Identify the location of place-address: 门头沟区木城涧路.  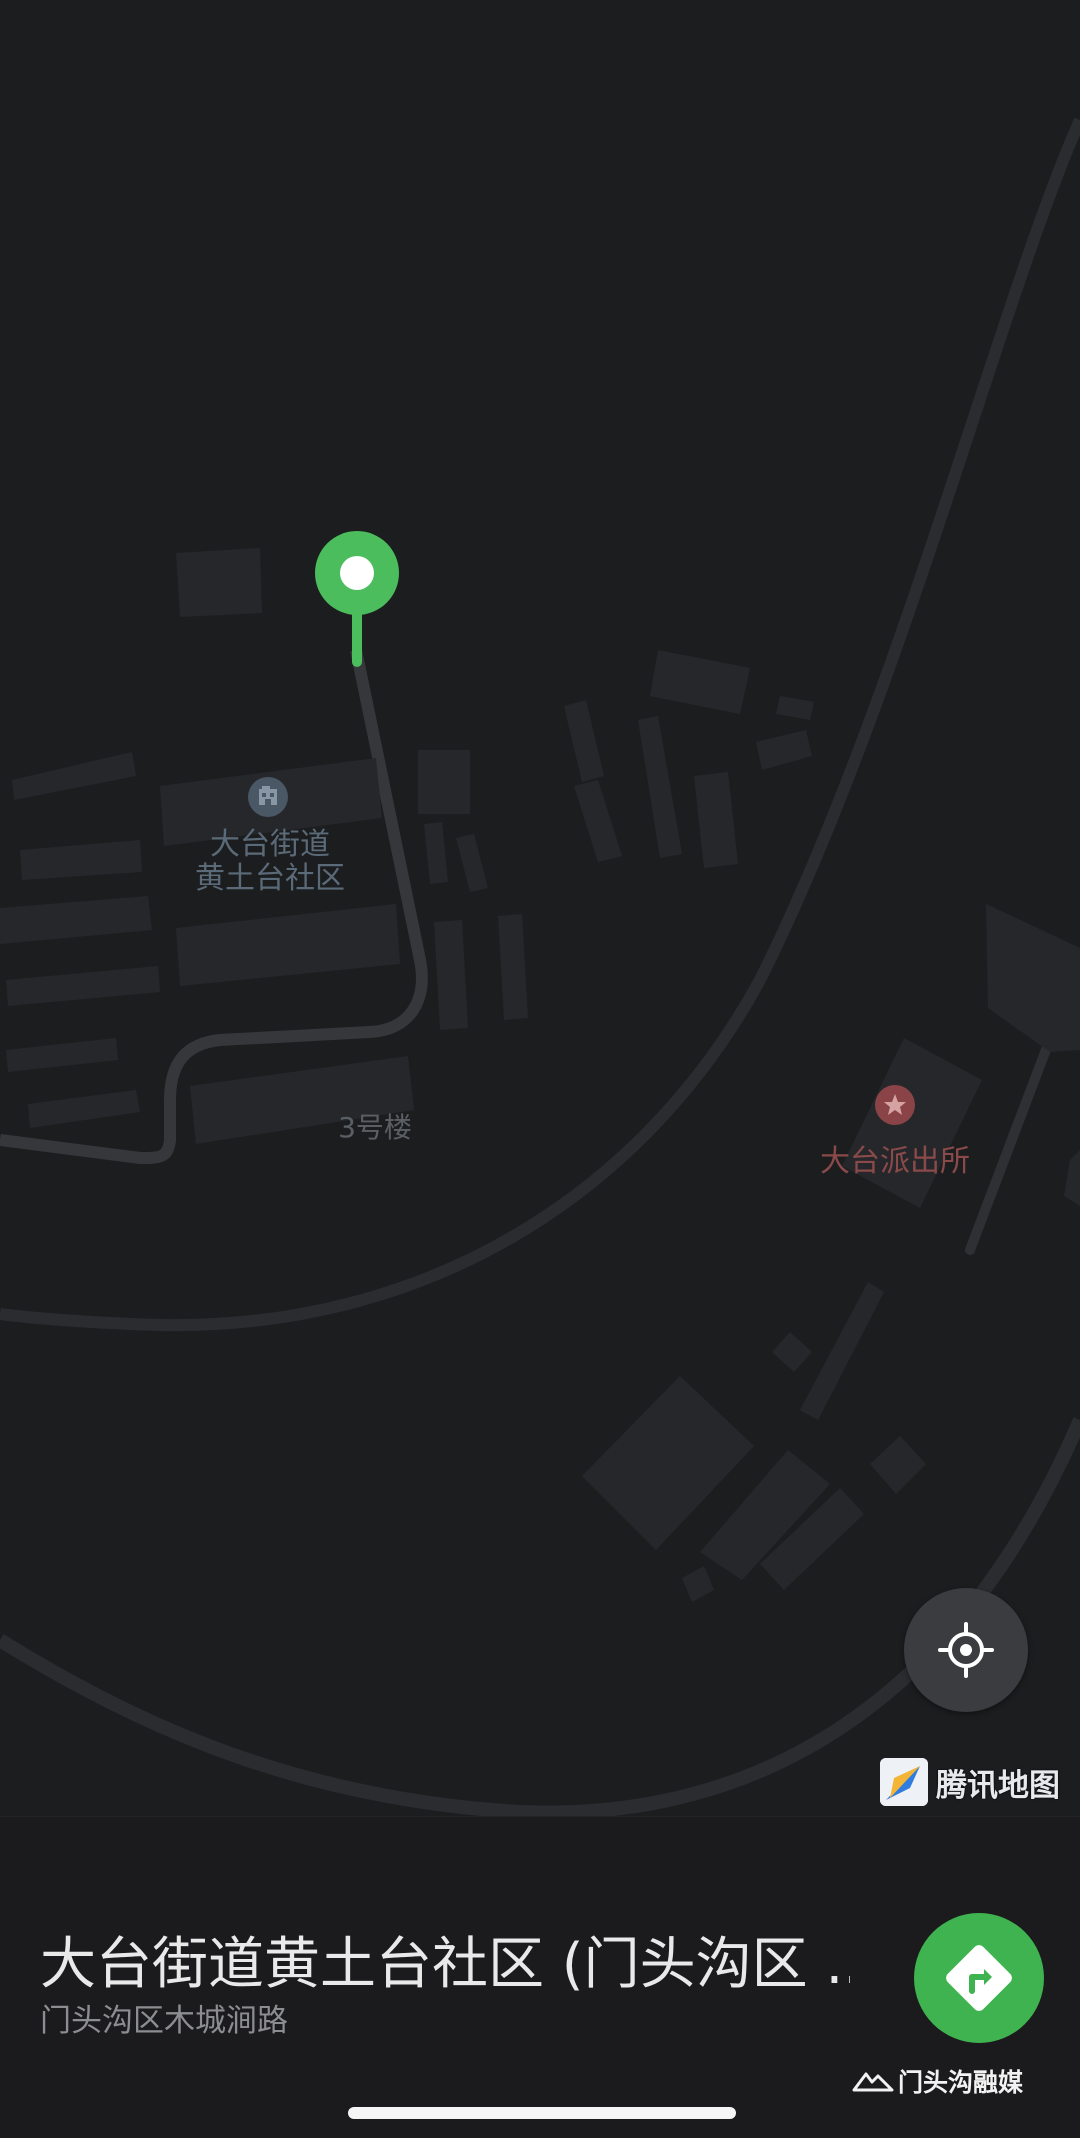
(164, 2021).